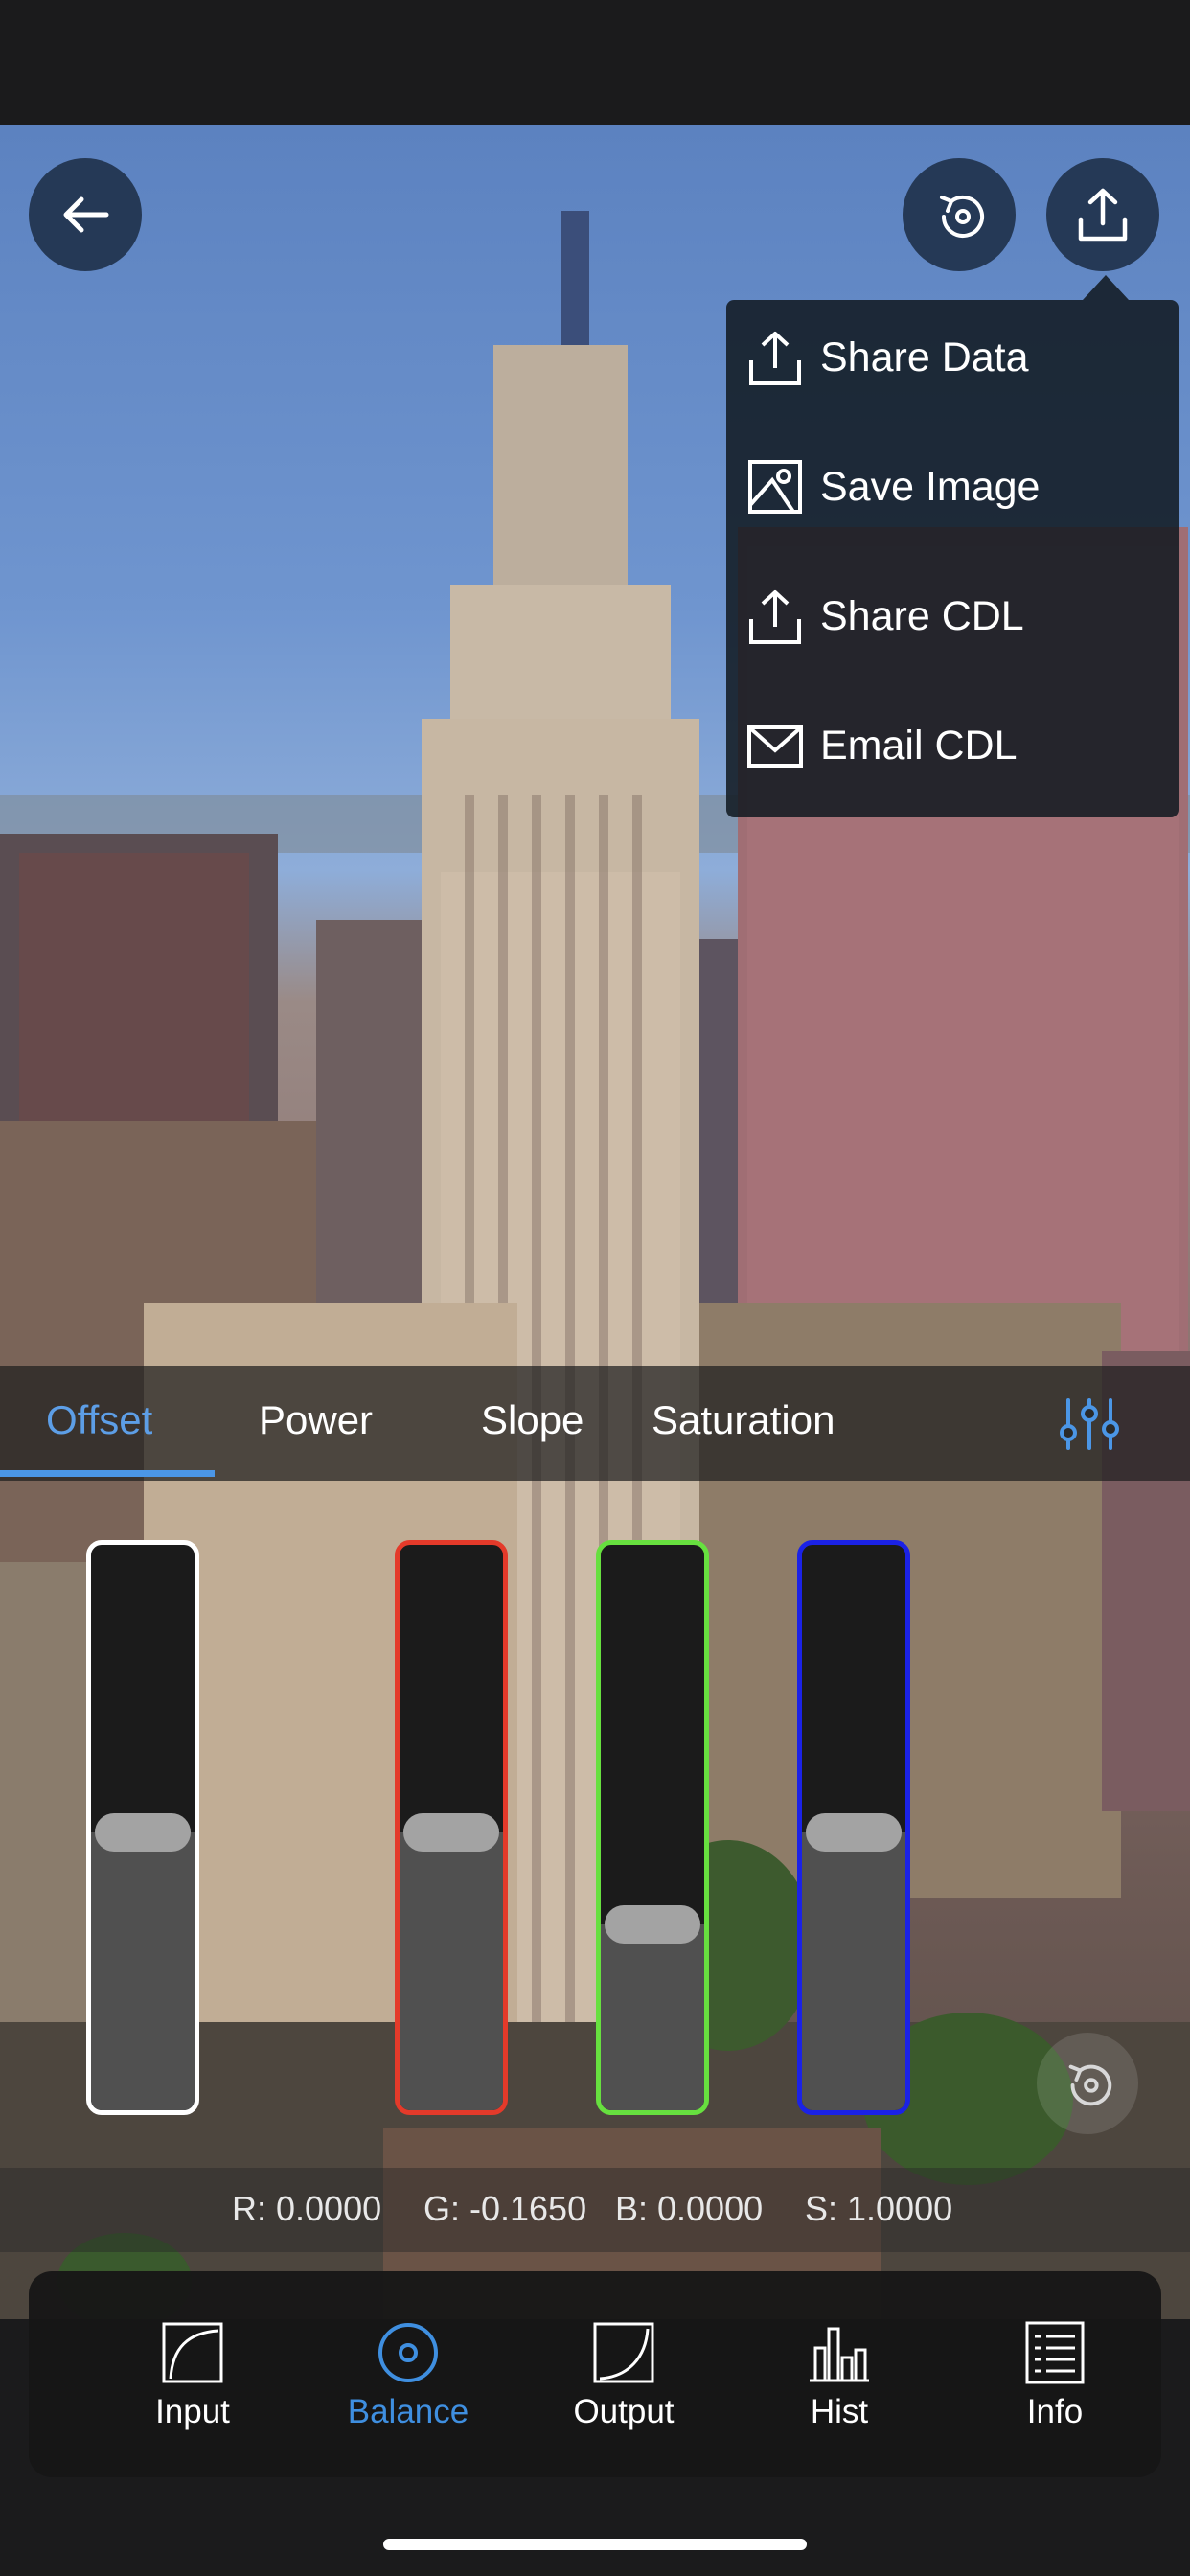 Image resolution: width=1190 pixels, height=2576 pixels. Describe the element at coordinates (99, 1420) in the screenshot. I see `tab-offset: Offset` at that location.